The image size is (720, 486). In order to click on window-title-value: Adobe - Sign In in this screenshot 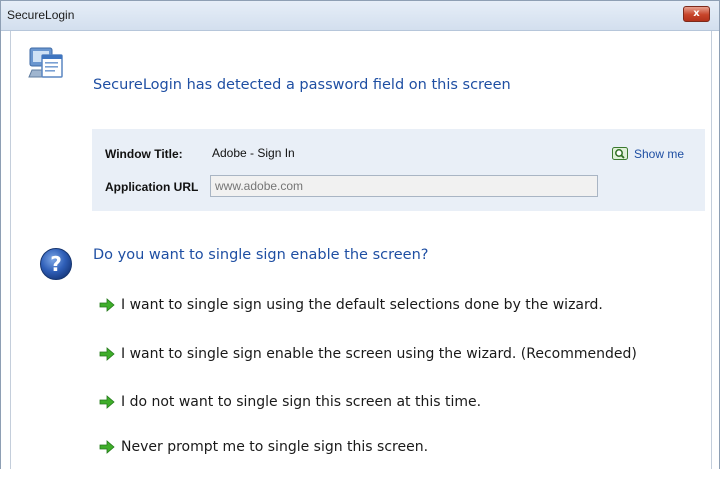, I will do `click(253, 153)`.